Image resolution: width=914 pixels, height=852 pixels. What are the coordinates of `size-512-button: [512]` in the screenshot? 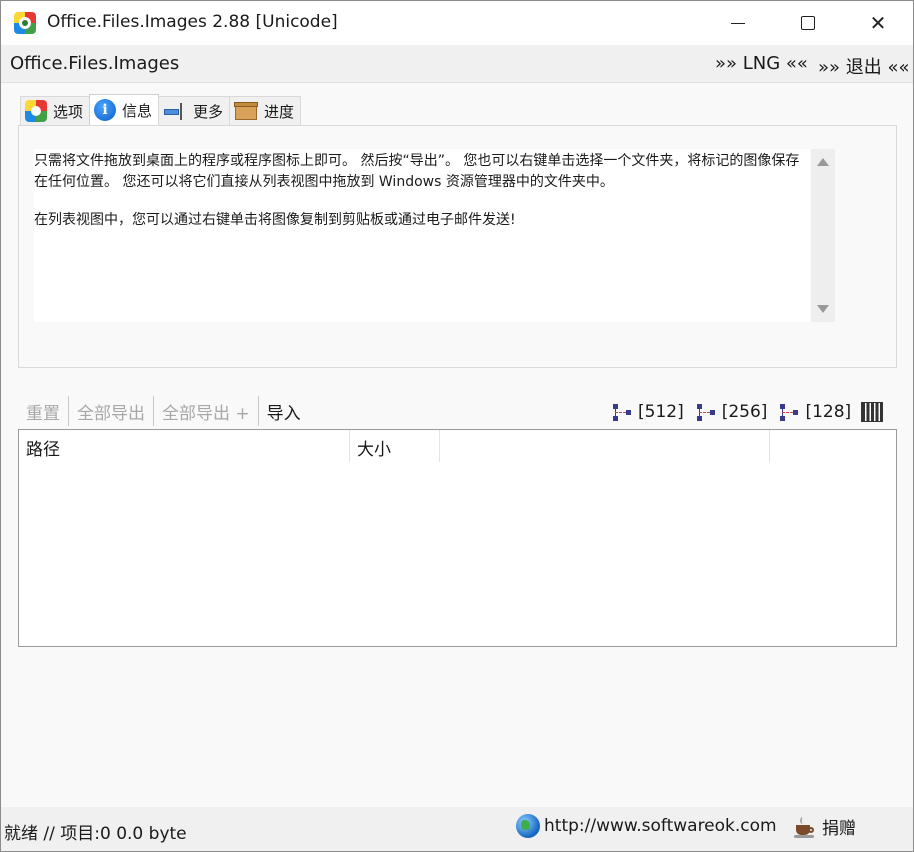 It's located at (648, 412).